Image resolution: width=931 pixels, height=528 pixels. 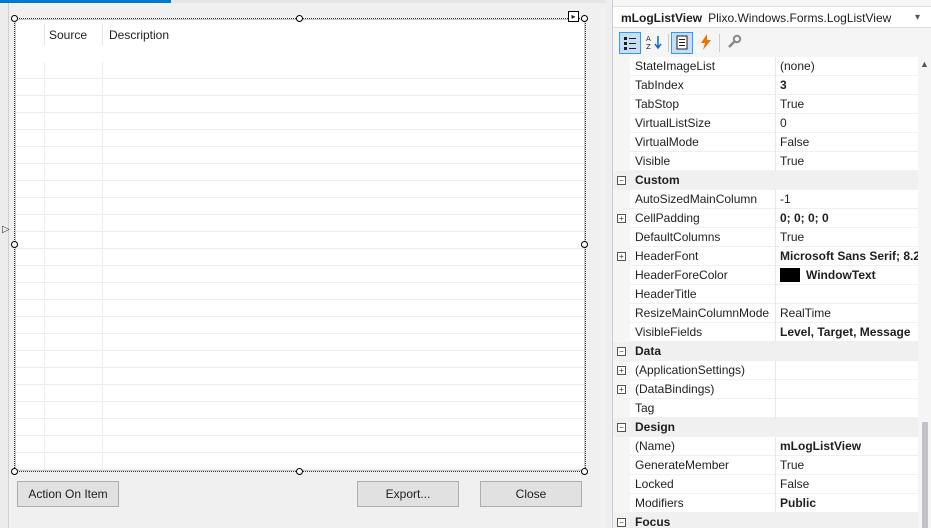 I want to click on resize-arrow-icon: ▷, so click(x=6, y=229).